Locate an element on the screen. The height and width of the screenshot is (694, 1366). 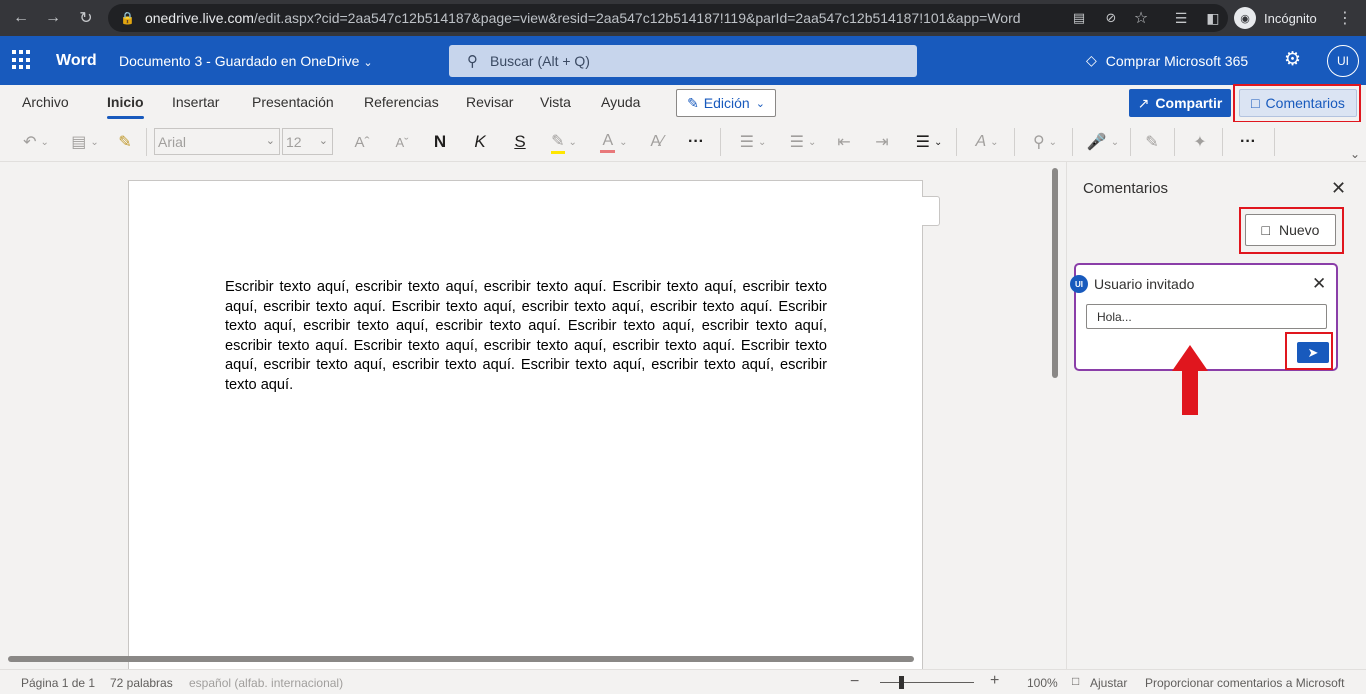
comments-pane-title: Comentarios is located at coordinates (1126, 188).